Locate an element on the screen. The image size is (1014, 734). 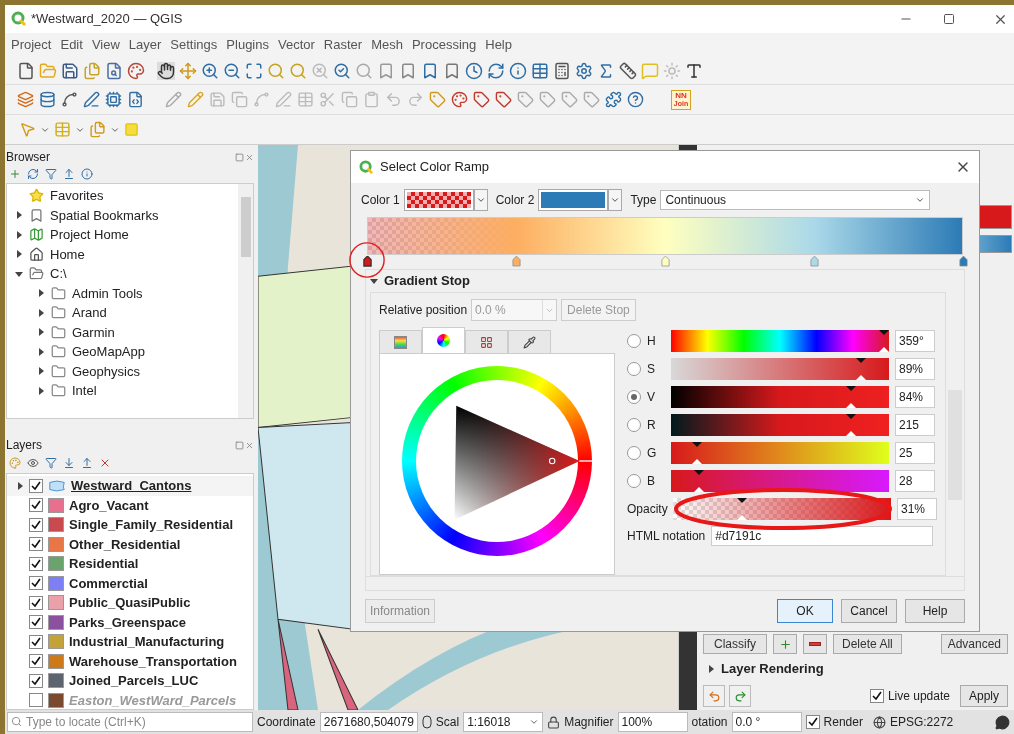
menu-item: View is located at coordinates (105, 45).